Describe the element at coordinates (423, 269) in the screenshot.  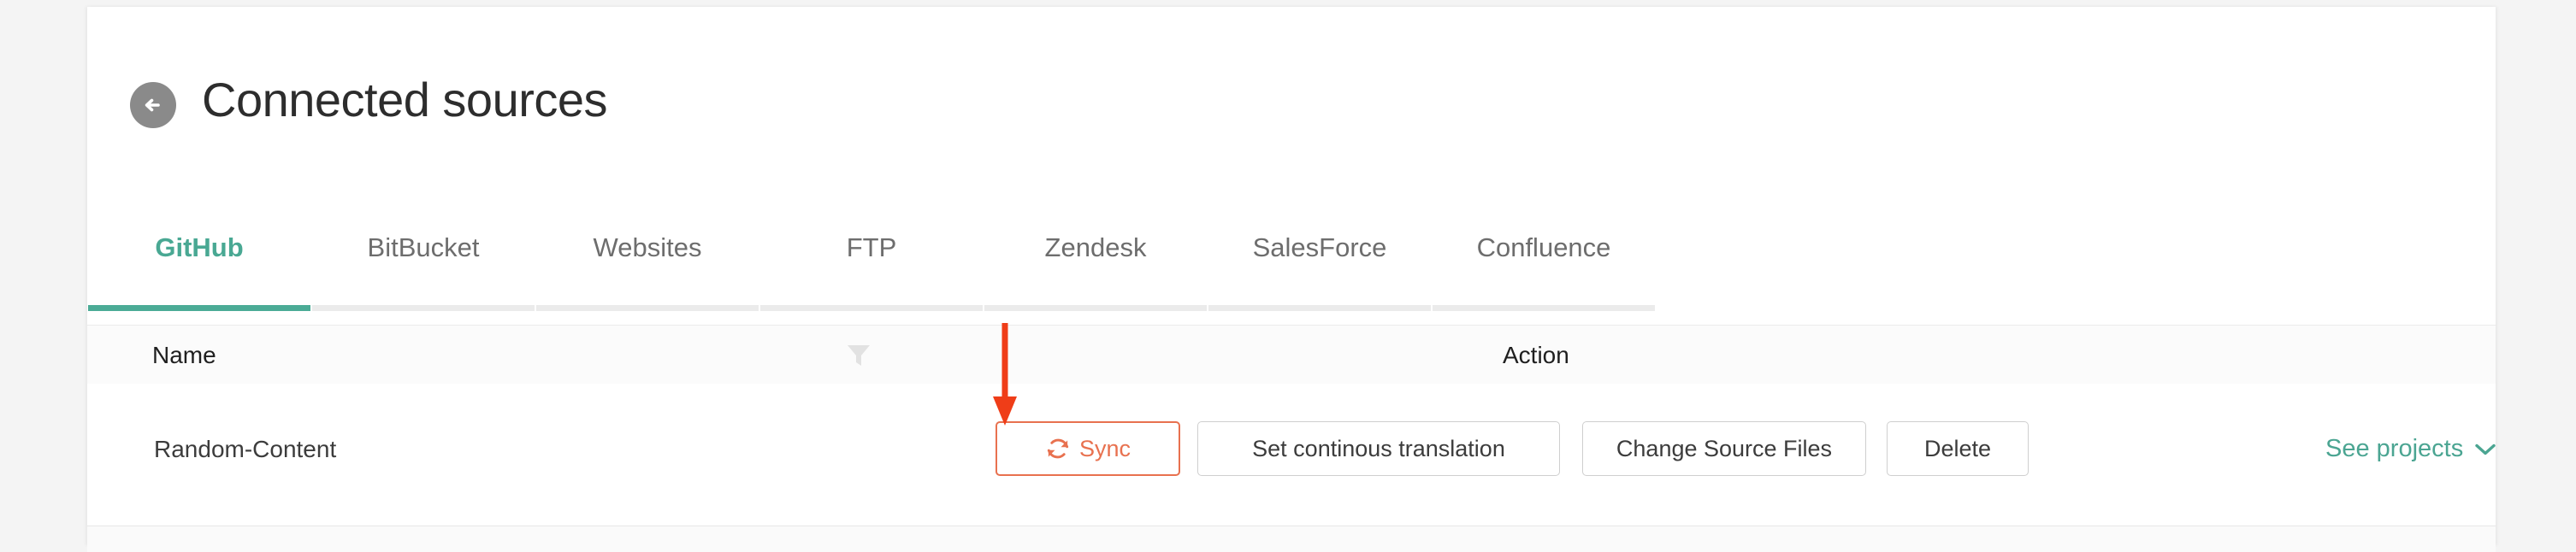
I see `tab-bitbucket: BitBucket` at that location.